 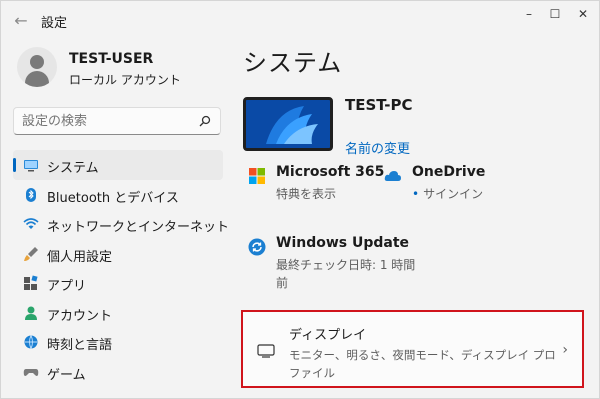 What do you see at coordinates (117, 70) in the screenshot?
I see `user-profile: TEST-USER ローカル アカウント` at bounding box center [117, 70].